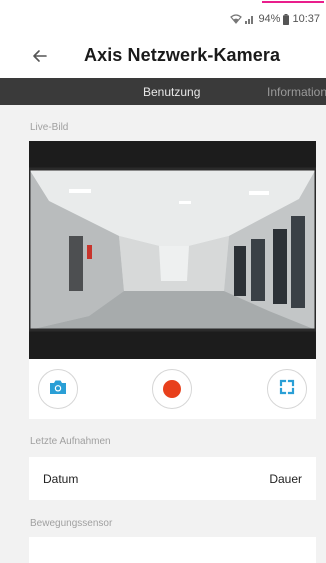  I want to click on status-time: 10:37, so click(306, 19).